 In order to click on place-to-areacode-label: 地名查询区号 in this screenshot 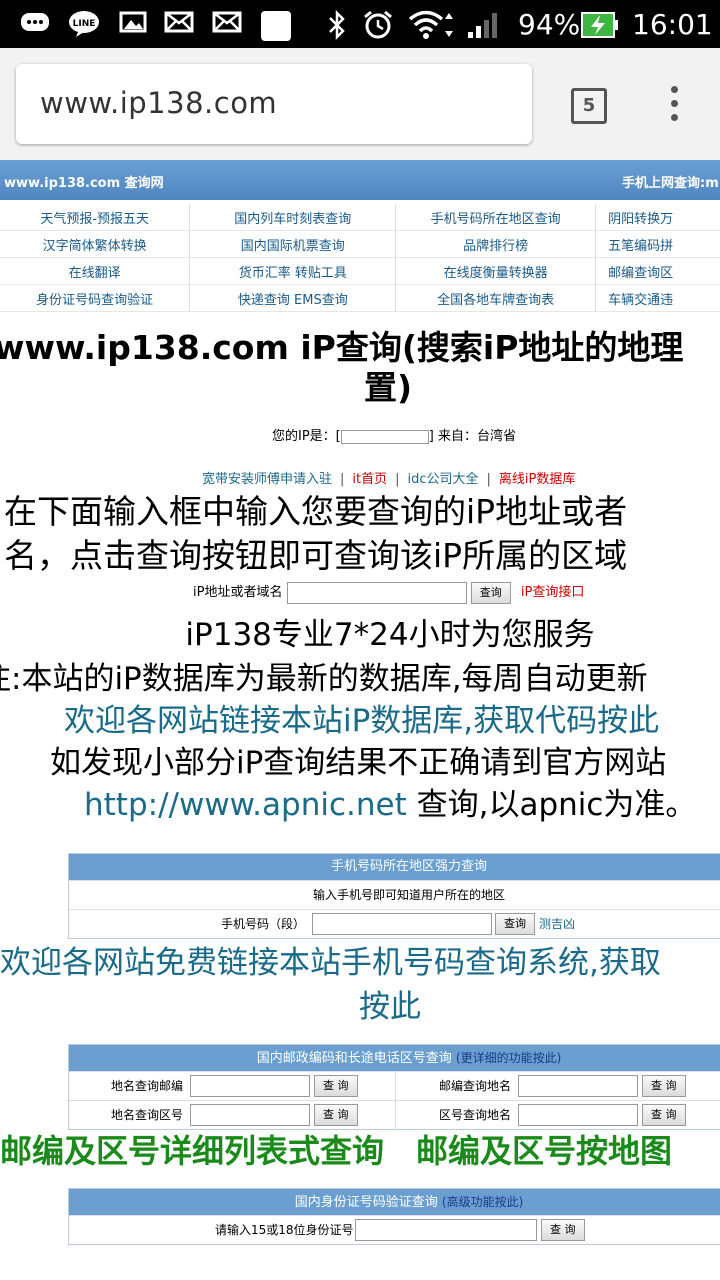, I will do `click(147, 1115)`.